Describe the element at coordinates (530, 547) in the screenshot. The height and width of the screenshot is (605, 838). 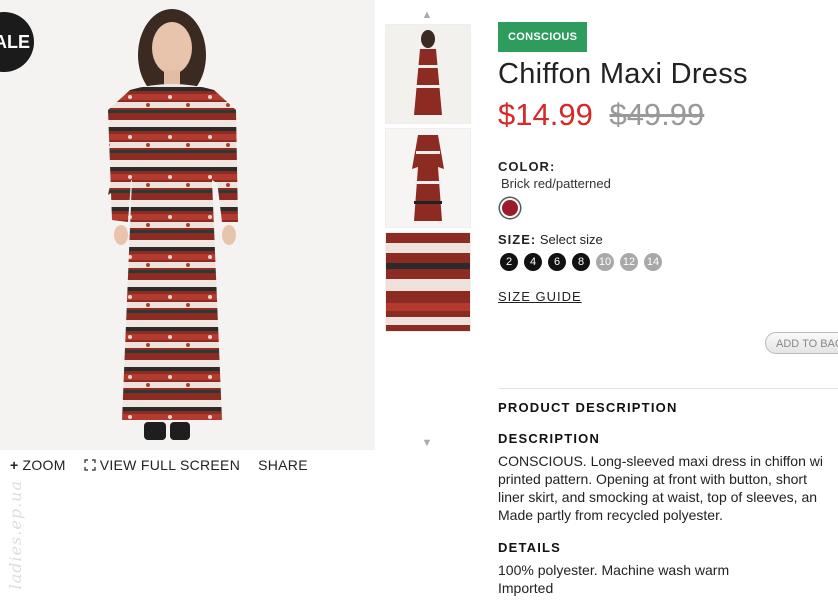
I see `details-heading: DETAILS` at that location.